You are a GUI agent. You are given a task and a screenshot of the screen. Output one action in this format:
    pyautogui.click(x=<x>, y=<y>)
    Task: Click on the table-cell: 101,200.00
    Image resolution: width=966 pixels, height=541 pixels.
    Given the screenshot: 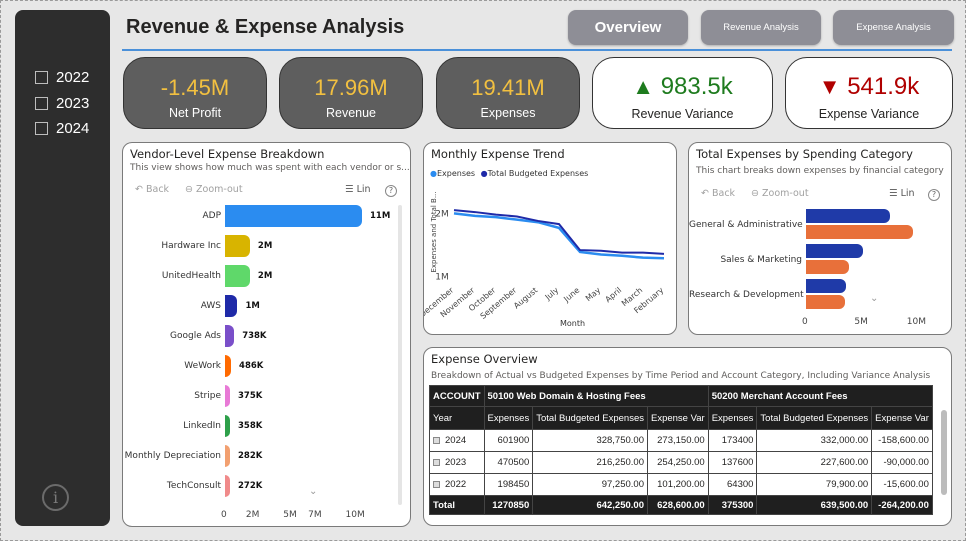 What is the action you would take?
    pyautogui.click(x=677, y=484)
    